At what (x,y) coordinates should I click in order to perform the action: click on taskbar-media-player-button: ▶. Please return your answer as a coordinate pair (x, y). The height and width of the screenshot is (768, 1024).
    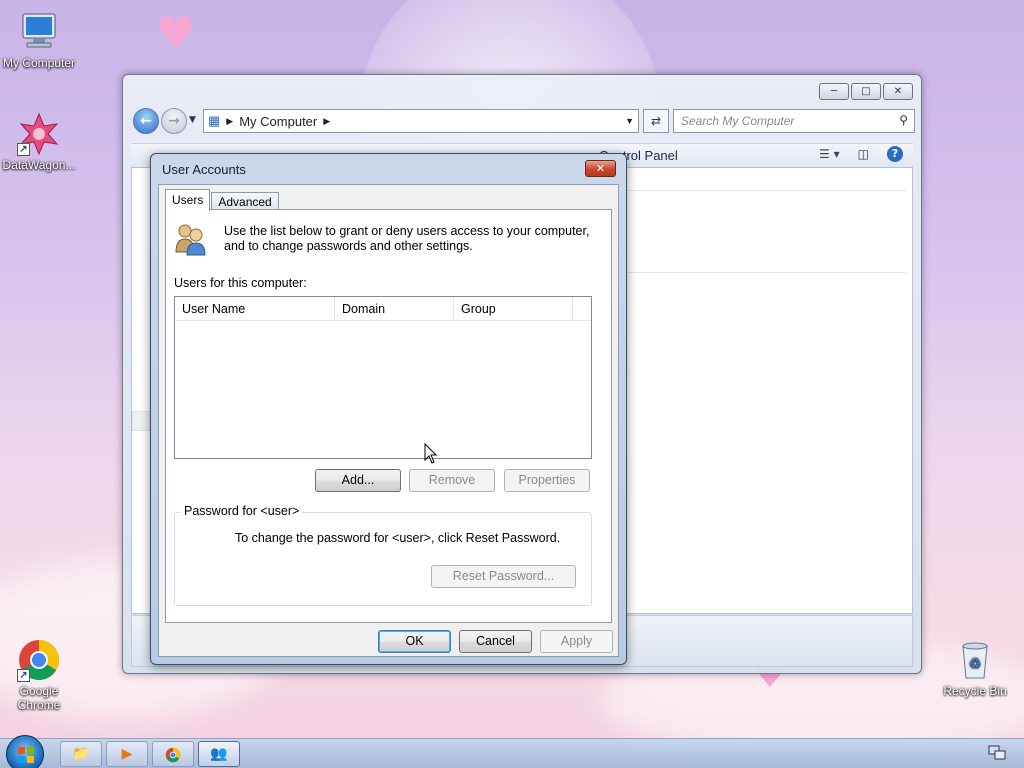
    Looking at the image, I should click on (127, 754).